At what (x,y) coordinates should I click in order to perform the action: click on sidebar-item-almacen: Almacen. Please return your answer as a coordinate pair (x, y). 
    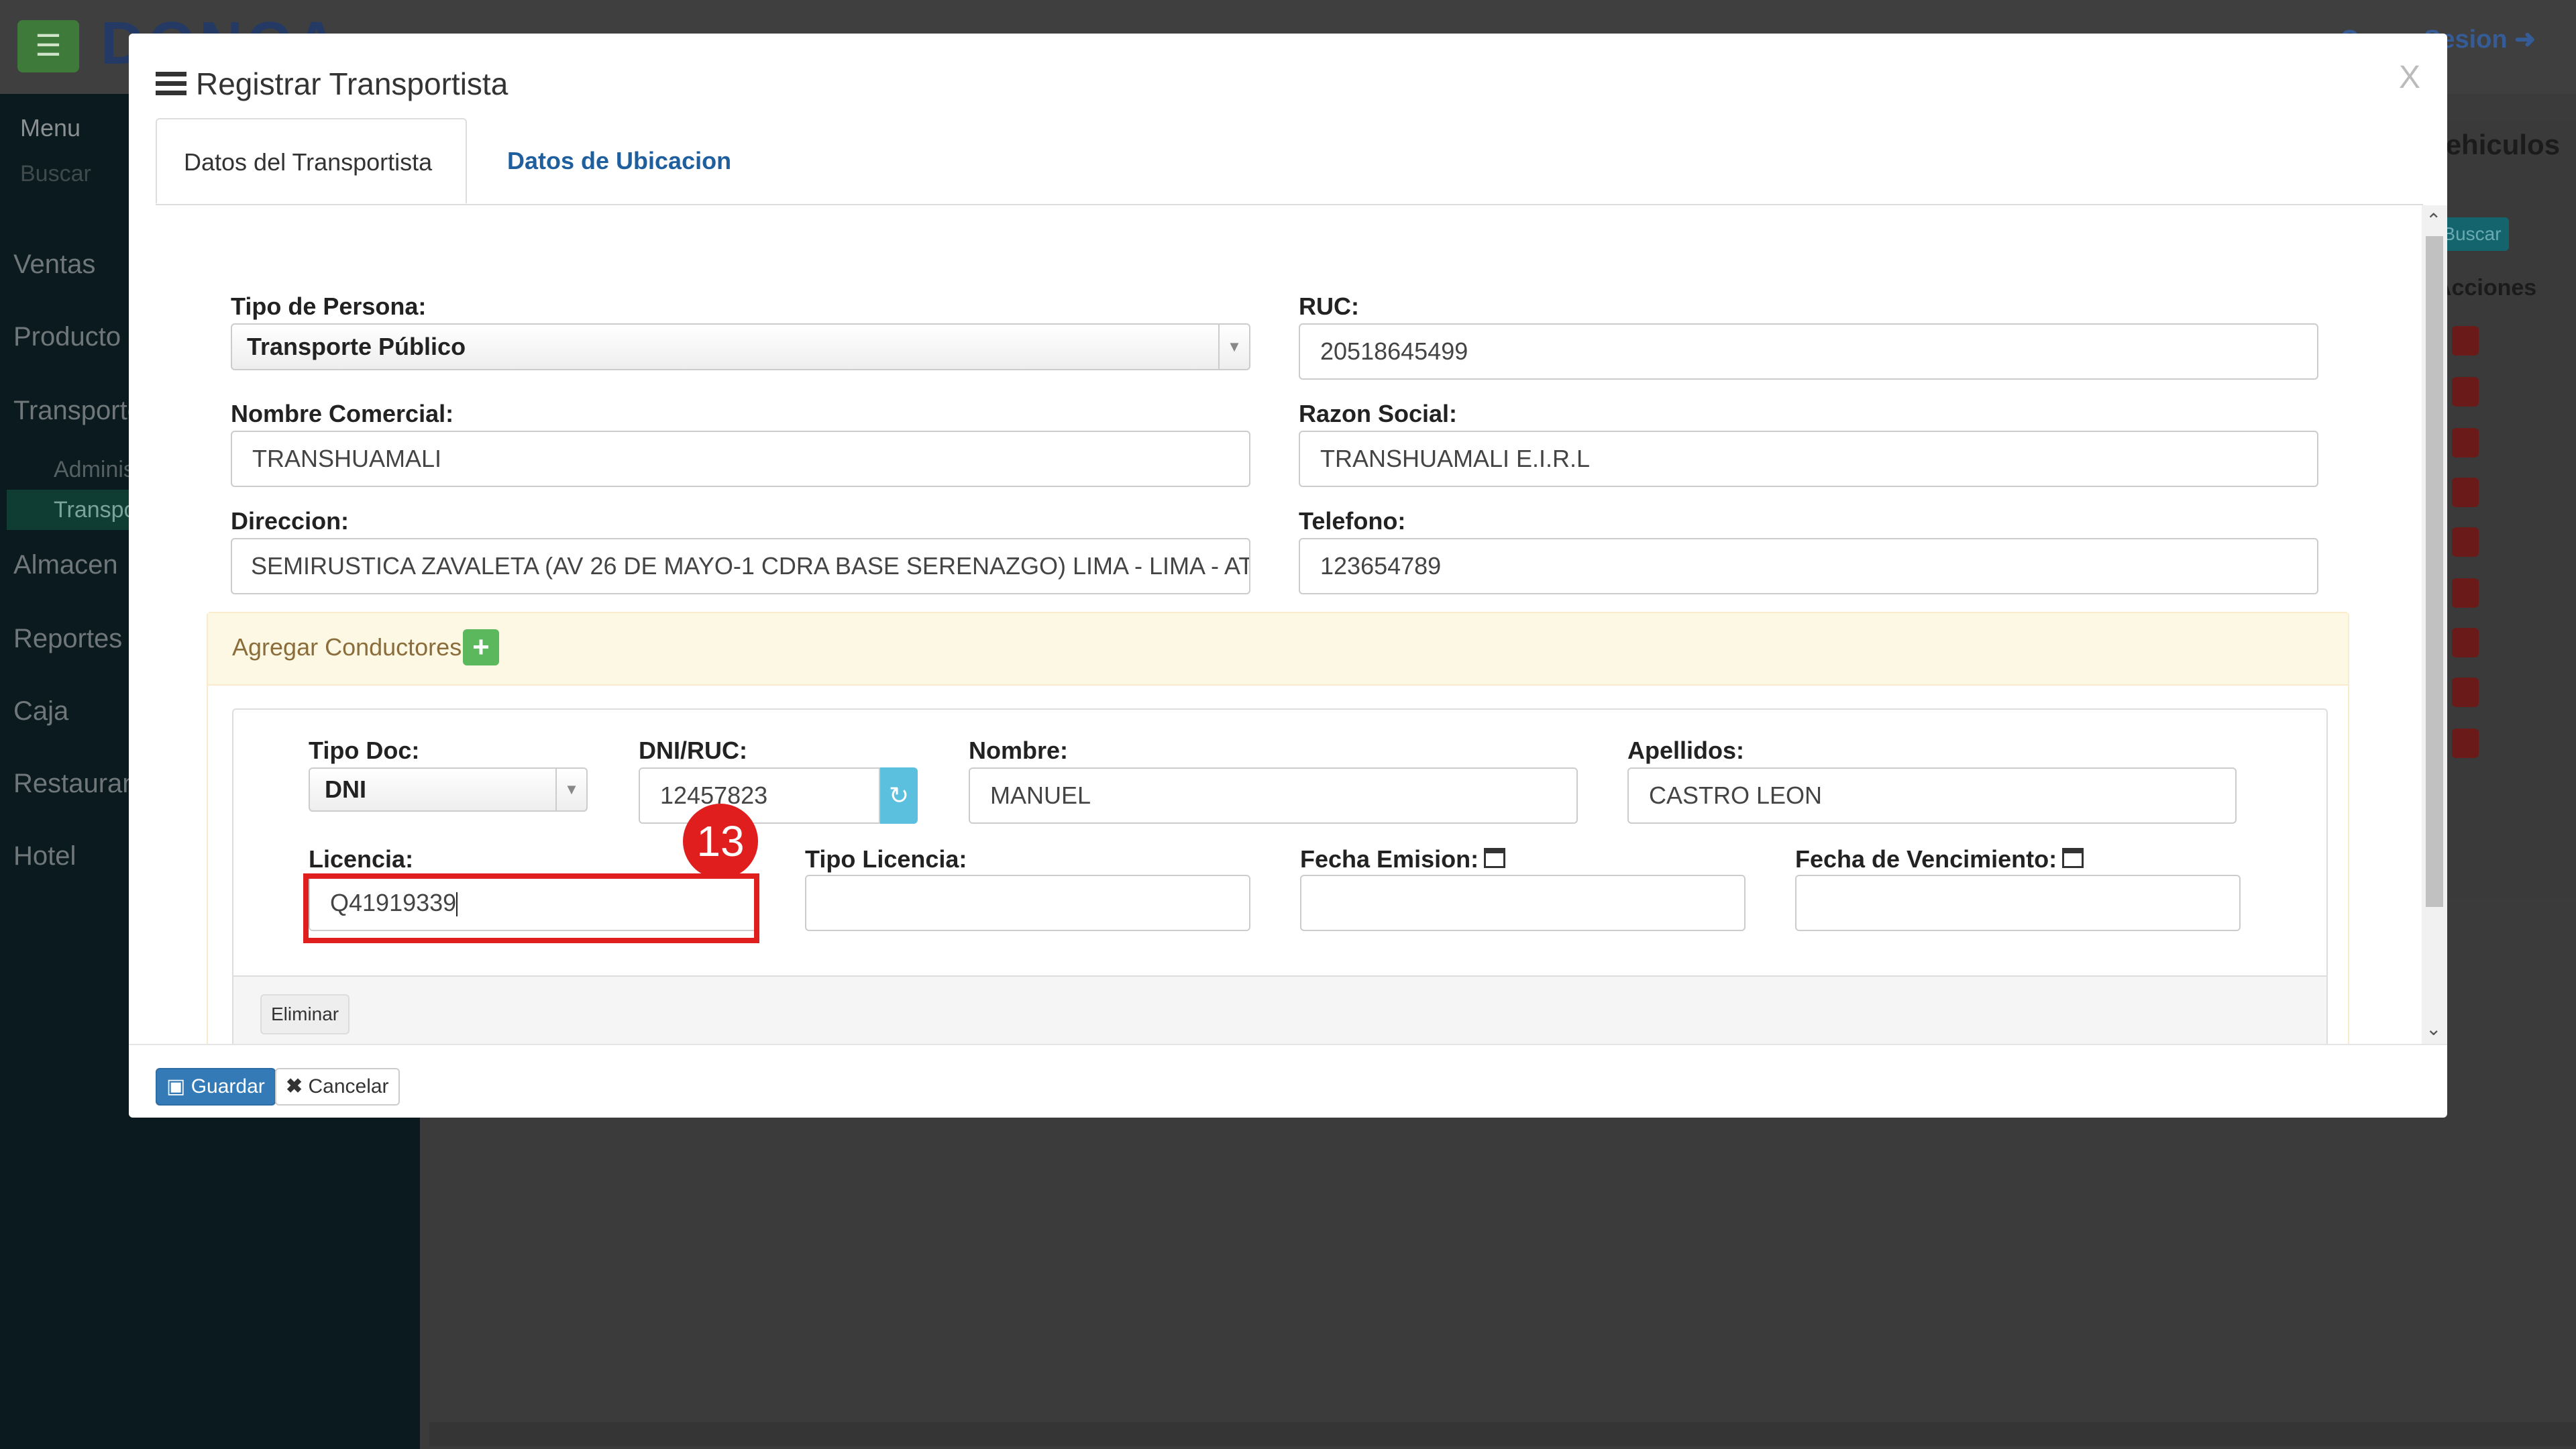
    Looking at the image, I should click on (65, 565).